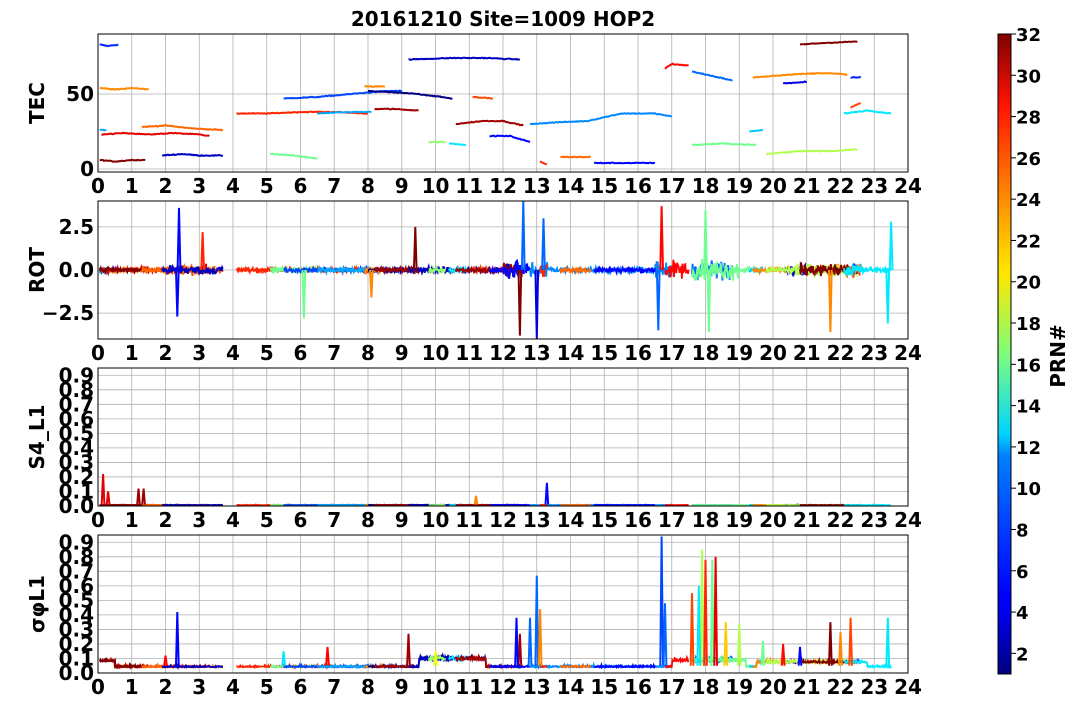  I want to click on colorbar-tick-label: 24, so click(1028, 200).